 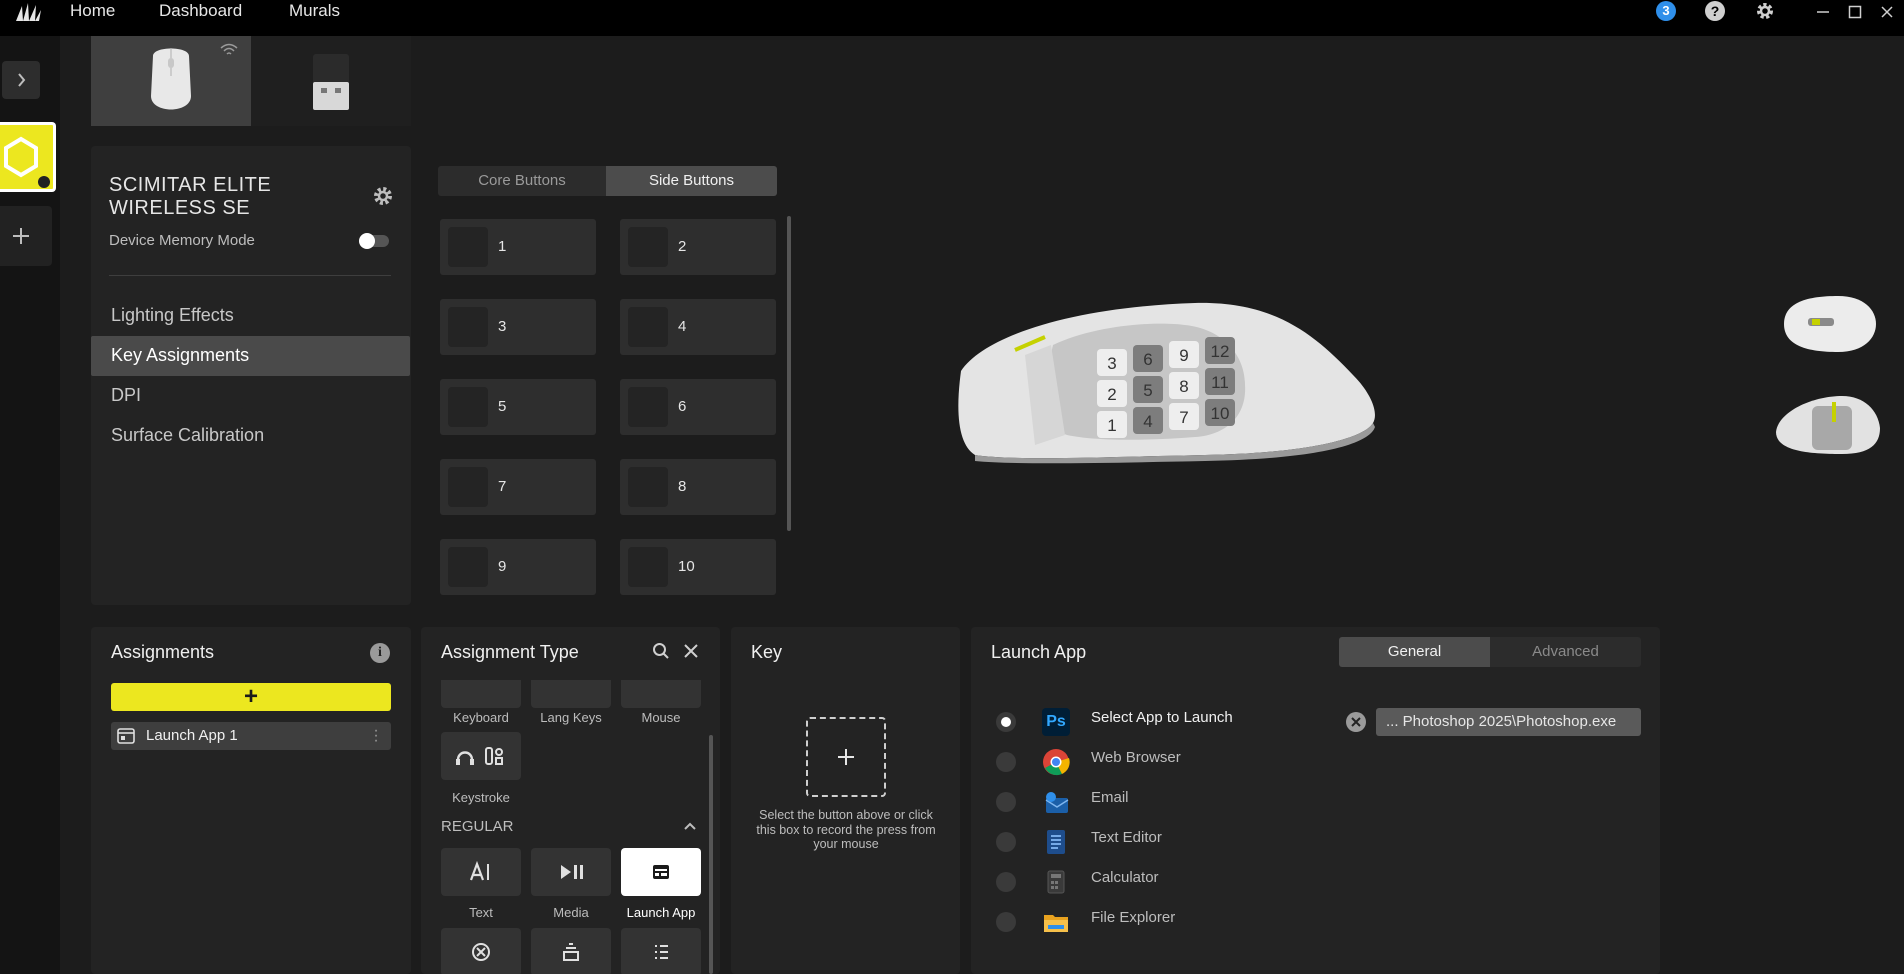 I want to click on more-options-icon: · · ·, so click(x=376, y=736).